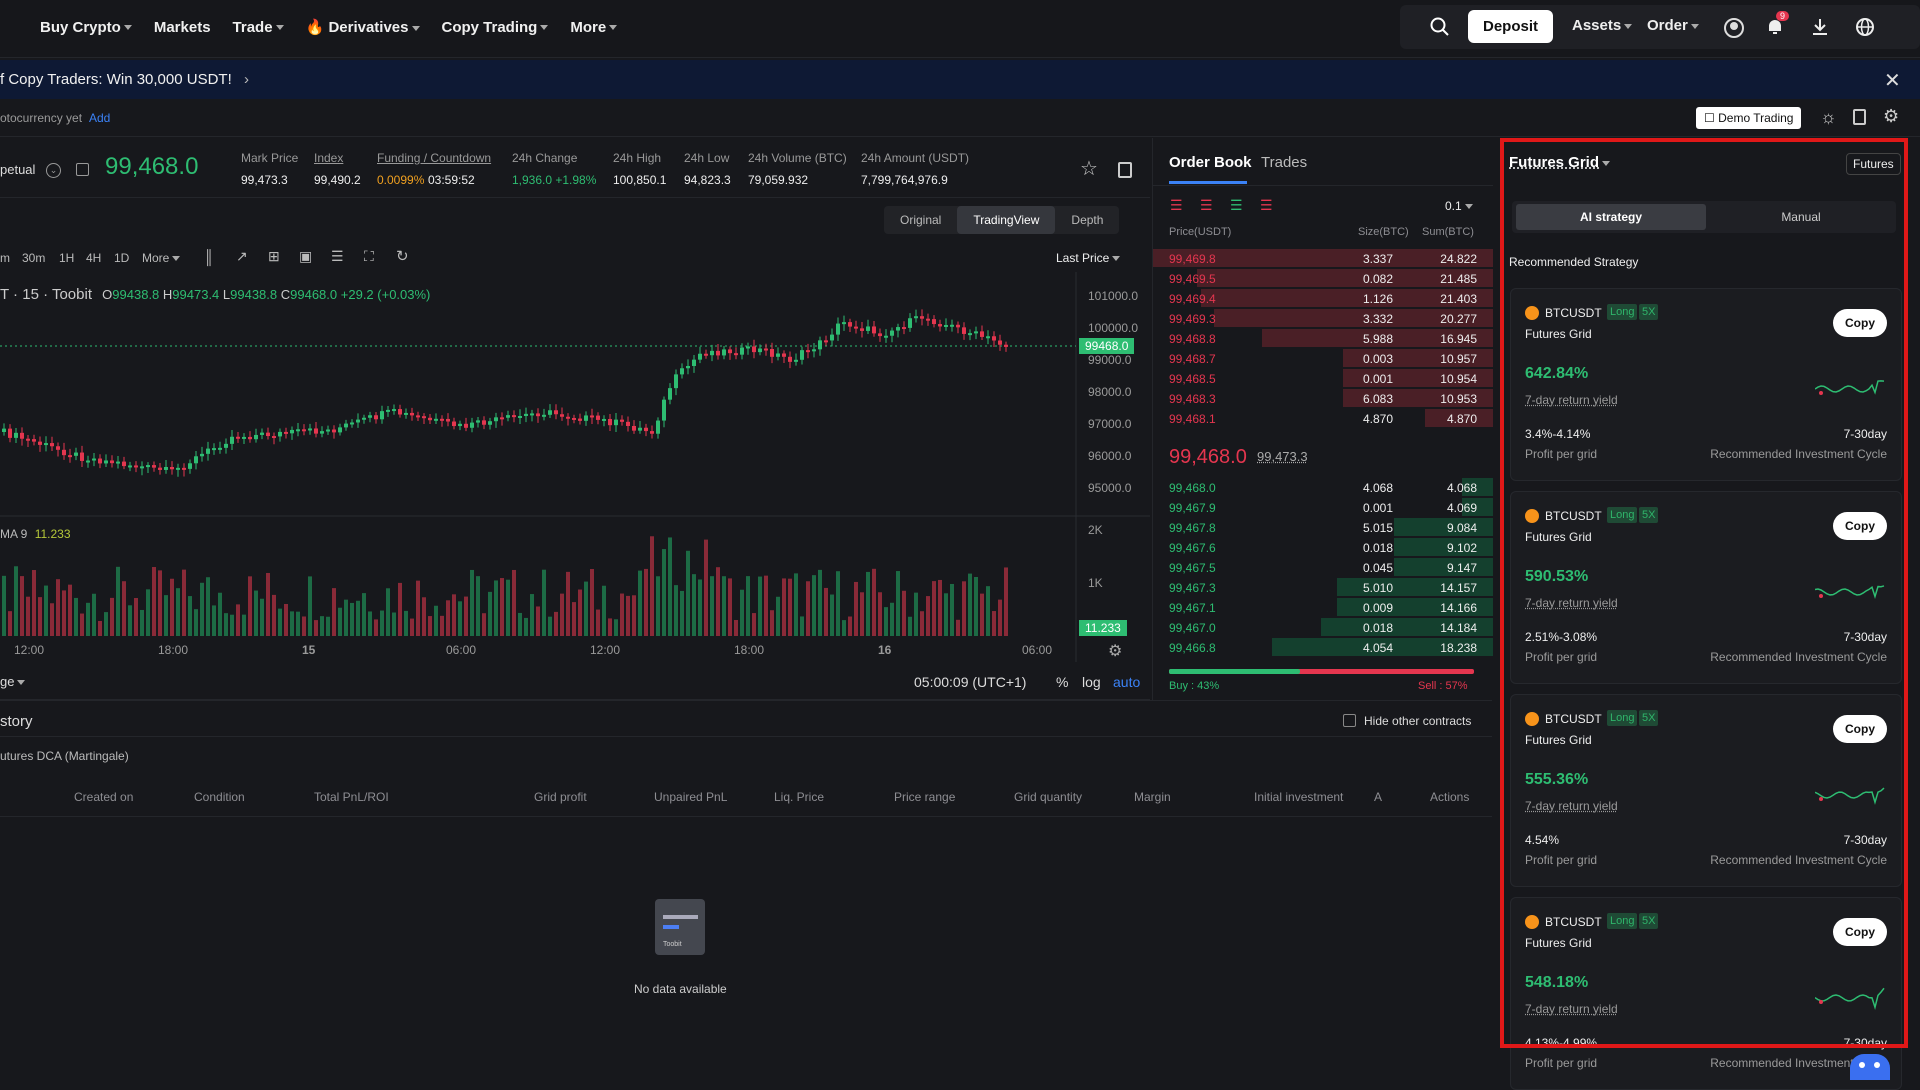 The height and width of the screenshot is (1090, 1920). I want to click on futures-button: Futures, so click(1873, 164).